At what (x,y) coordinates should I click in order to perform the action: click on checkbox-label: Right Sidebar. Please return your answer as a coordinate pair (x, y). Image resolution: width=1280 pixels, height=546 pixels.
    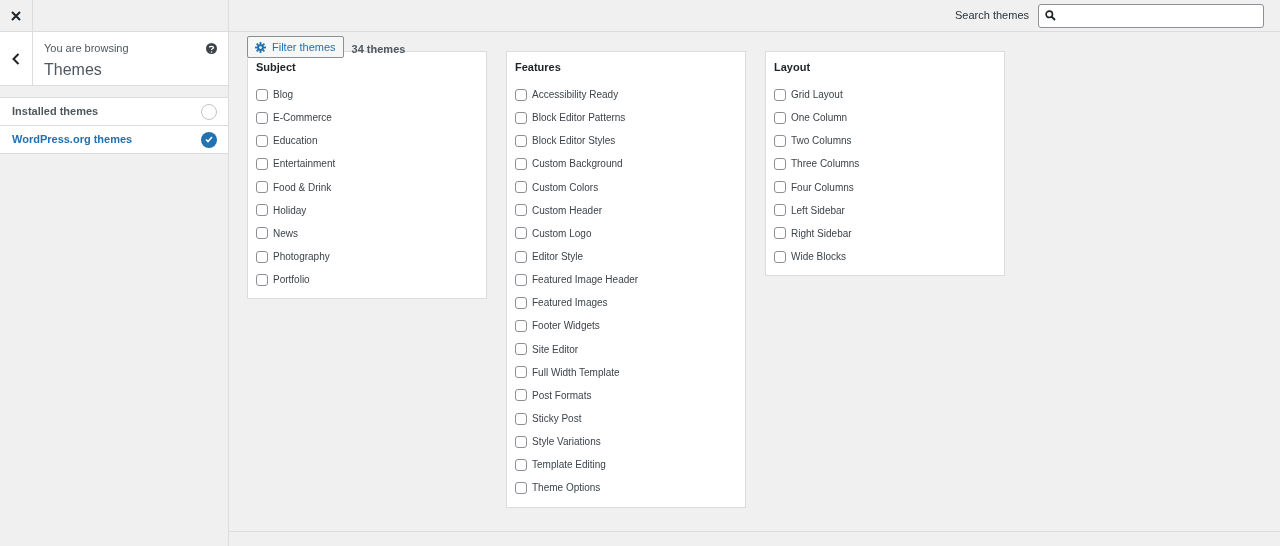
    Looking at the image, I should click on (821, 233).